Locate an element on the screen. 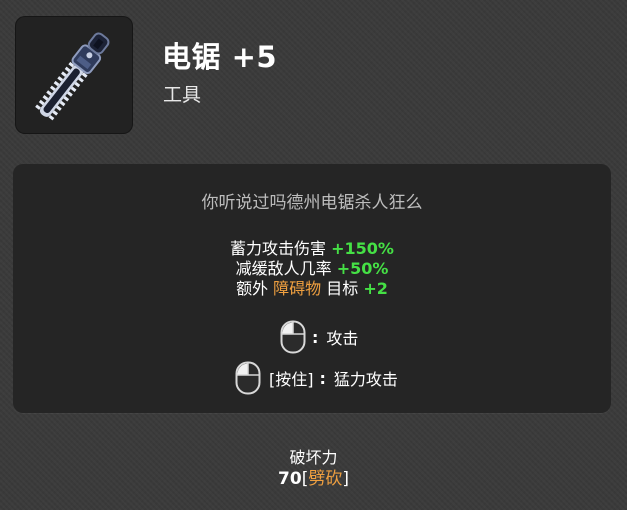 This screenshot has width=627, height=510. control-heavy-attack: [按住] : 猛力攻击 is located at coordinates (316, 378).